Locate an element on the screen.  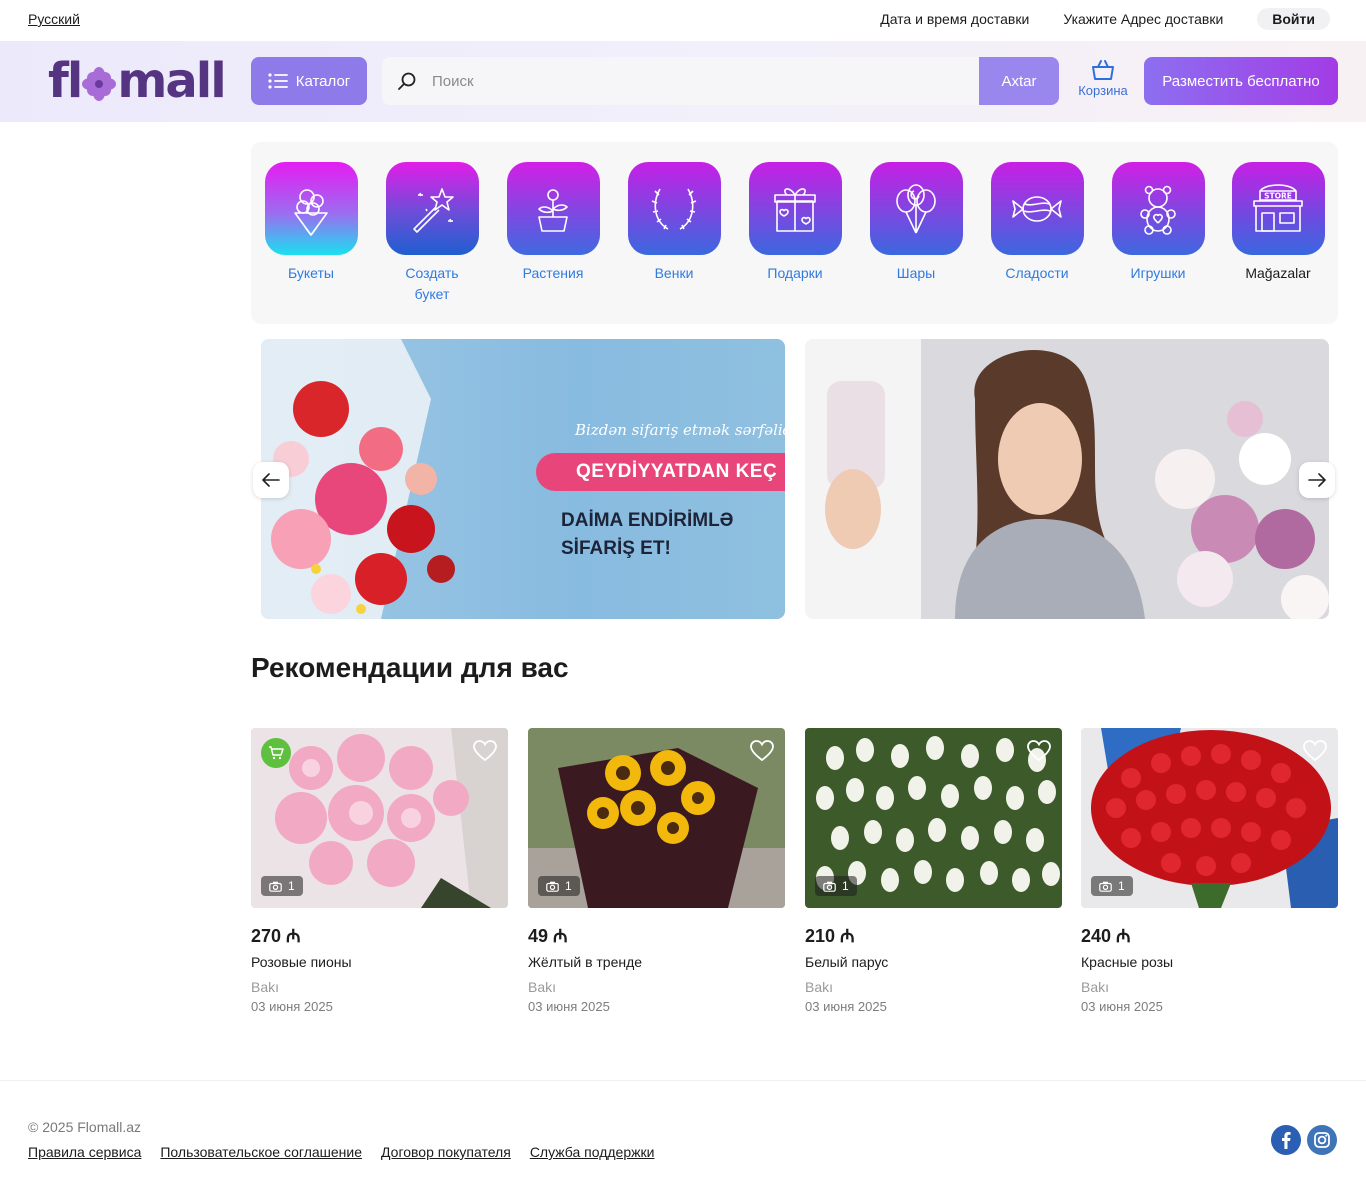
carousel-next-button is located at coordinates (1317, 480).